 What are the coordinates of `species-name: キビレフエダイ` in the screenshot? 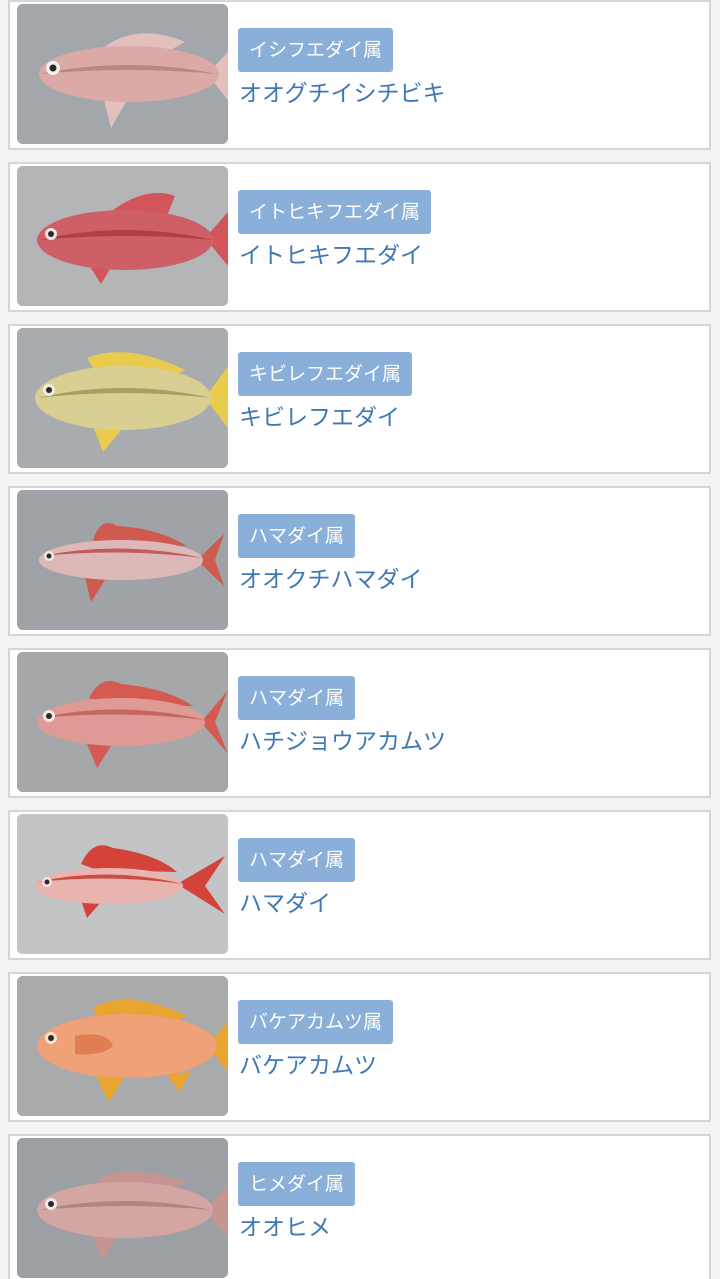 It's located at (319, 418).